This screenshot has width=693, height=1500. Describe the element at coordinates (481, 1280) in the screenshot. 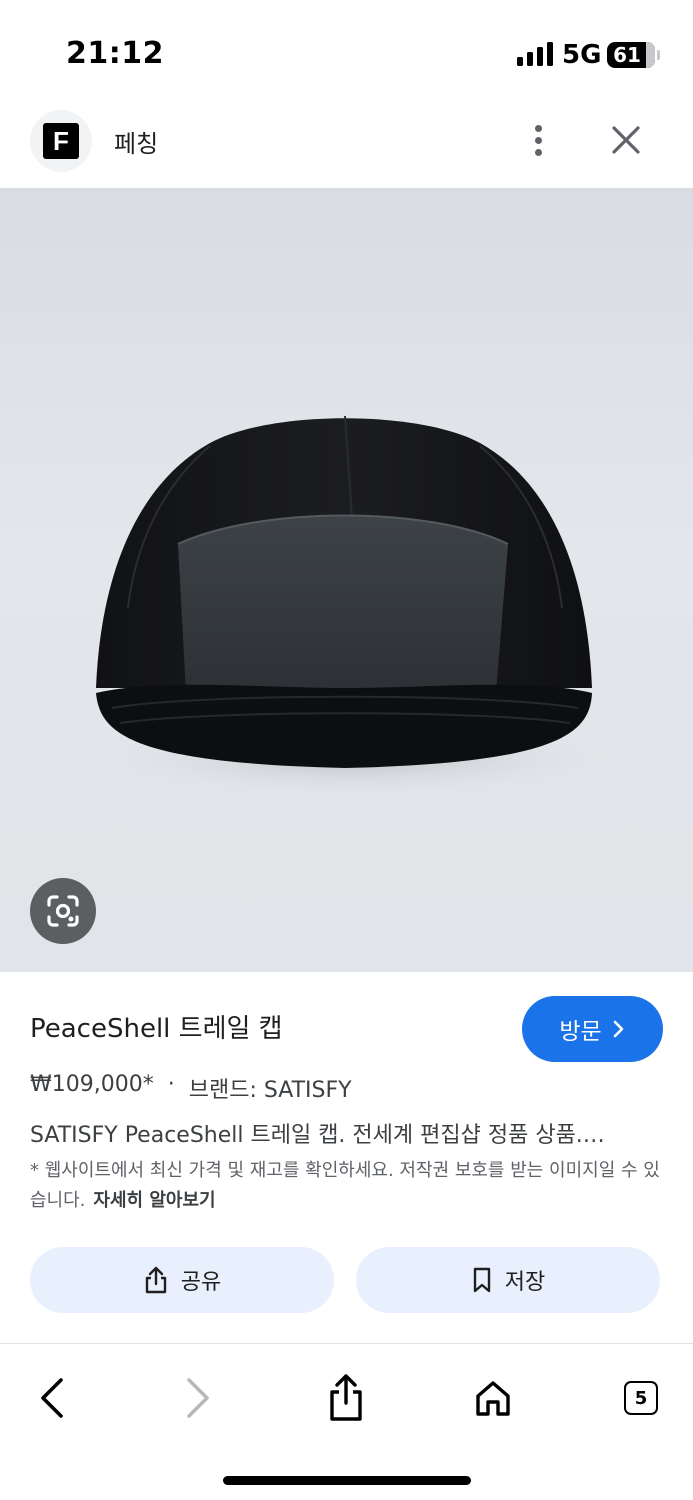

I see `bookmark-icon` at that location.